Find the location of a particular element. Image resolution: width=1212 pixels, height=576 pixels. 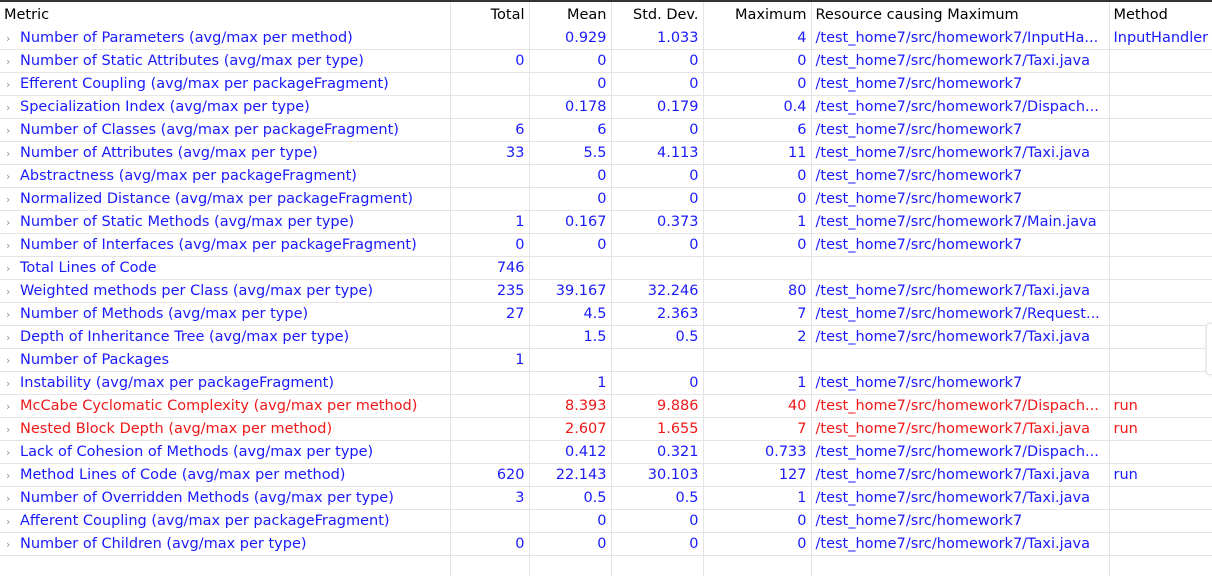

col-header-resource: Resource causing Maximum is located at coordinates (960, 14).